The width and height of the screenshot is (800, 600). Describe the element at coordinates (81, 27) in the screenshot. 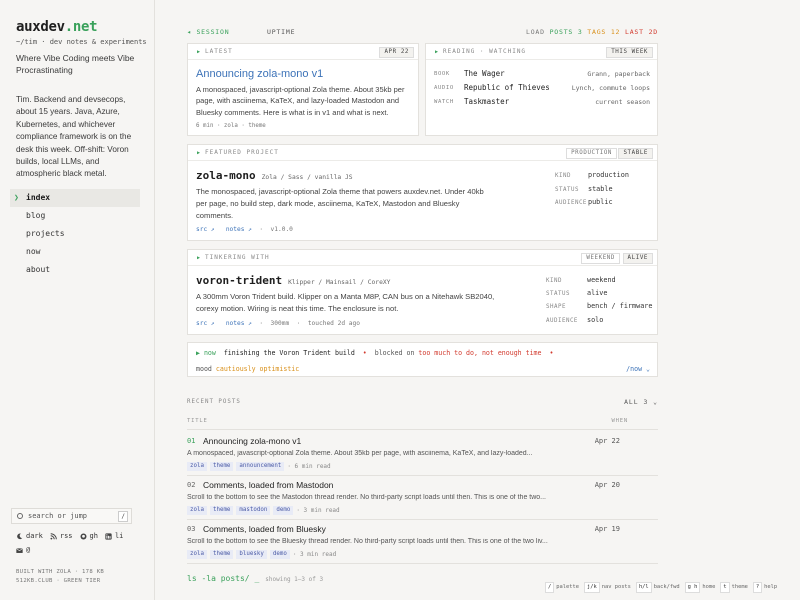

I see `logo-tld: .net` at that location.